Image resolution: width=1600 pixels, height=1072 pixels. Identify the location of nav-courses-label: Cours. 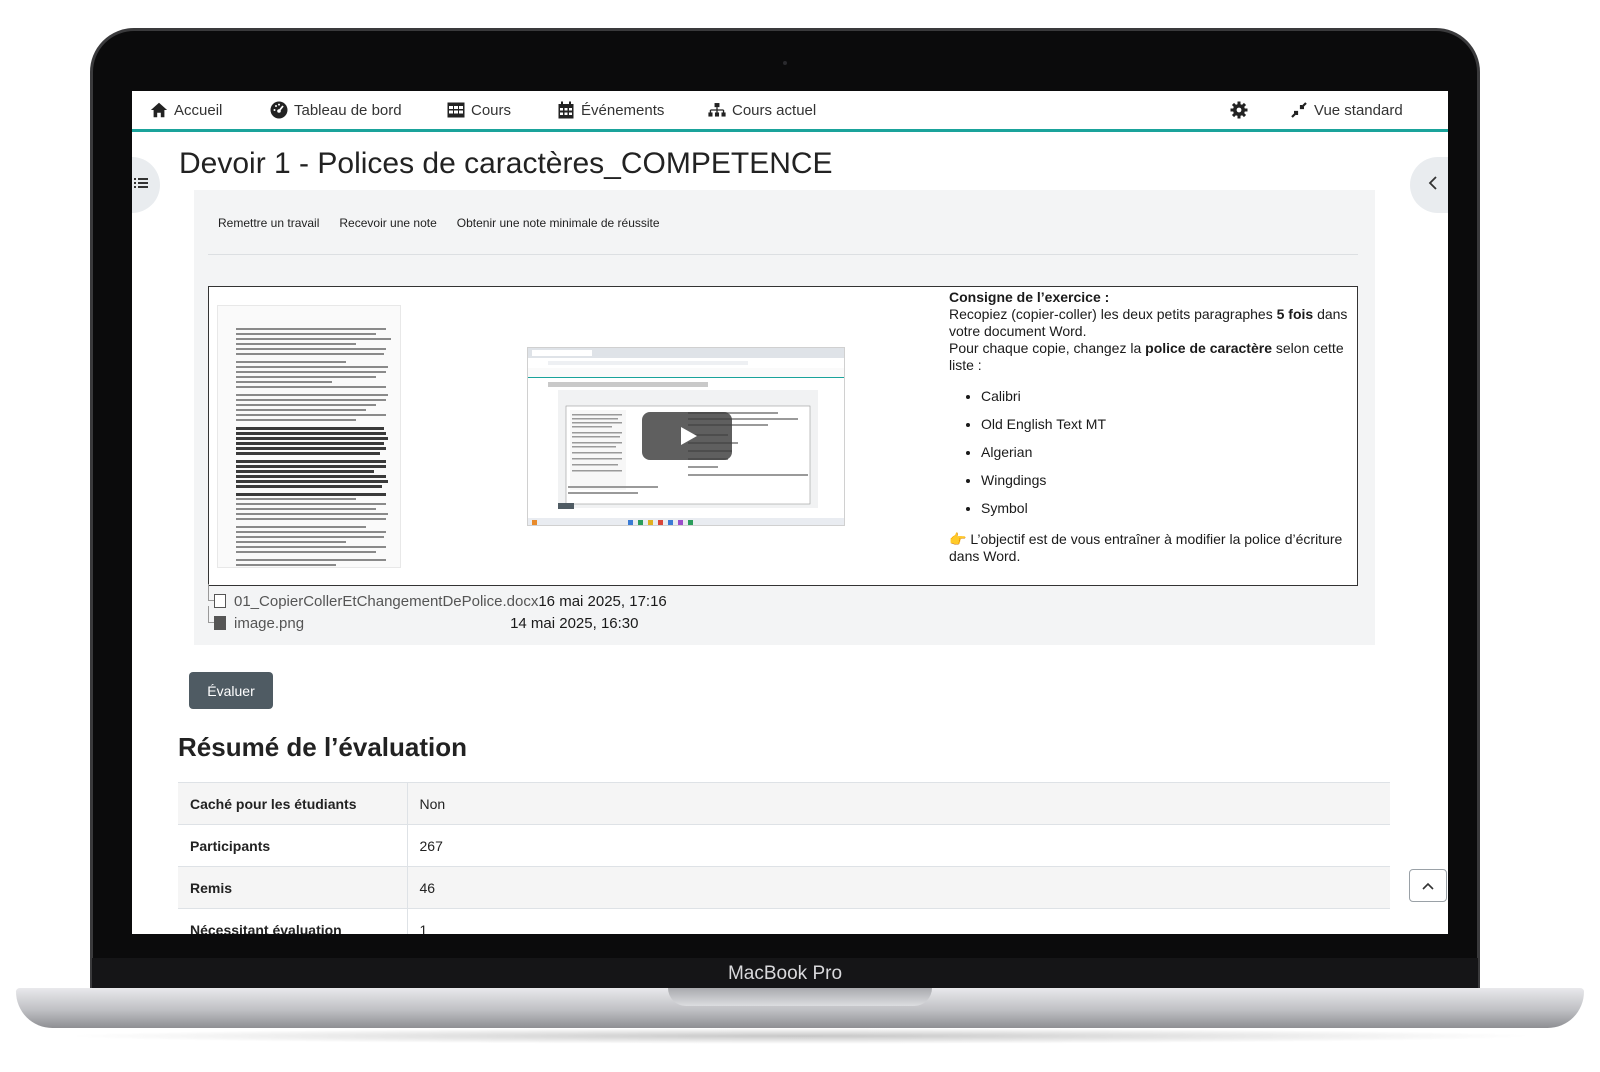
(491, 110).